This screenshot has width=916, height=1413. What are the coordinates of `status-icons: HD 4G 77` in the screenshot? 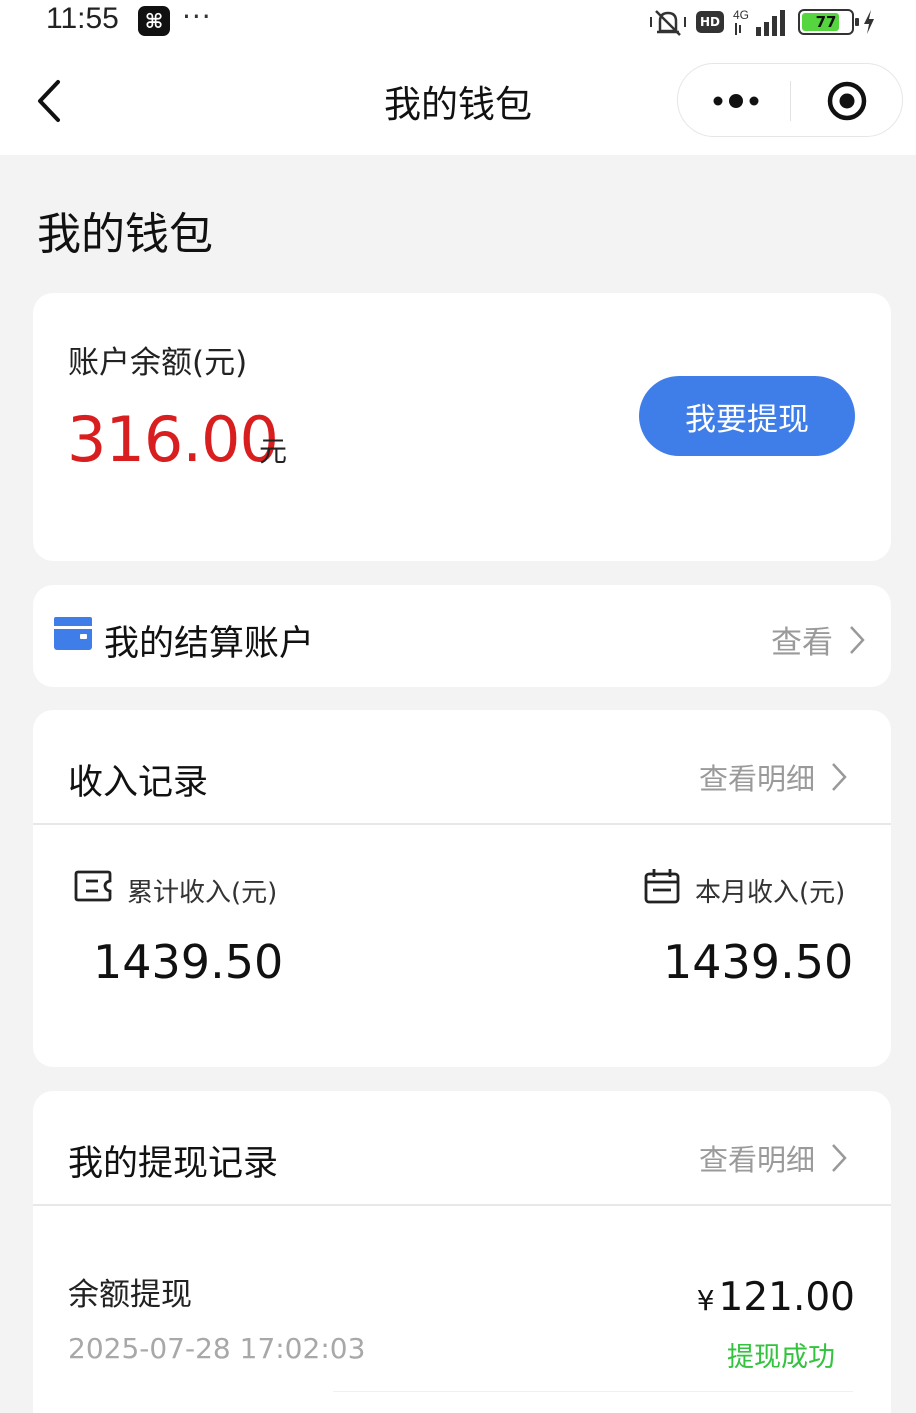 It's located at (762, 22).